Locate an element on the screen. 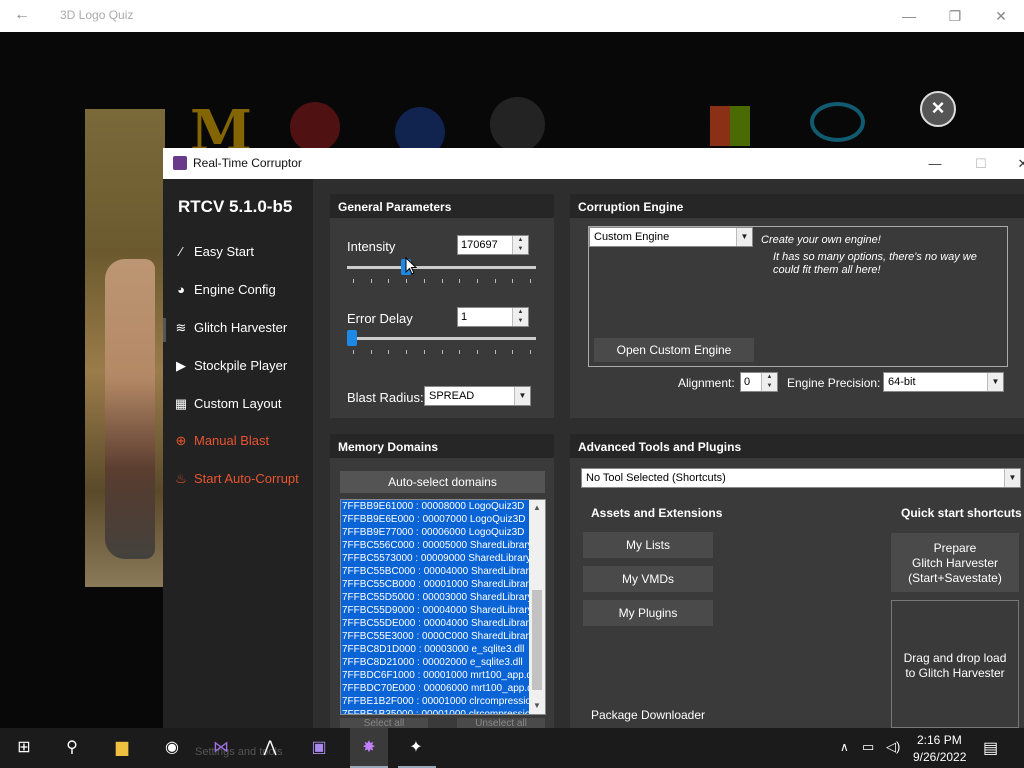 The image size is (1024, 768). list-item: 7FFBC556C000 : 00005000 SharedLibrary is located at coordinates (435, 545).